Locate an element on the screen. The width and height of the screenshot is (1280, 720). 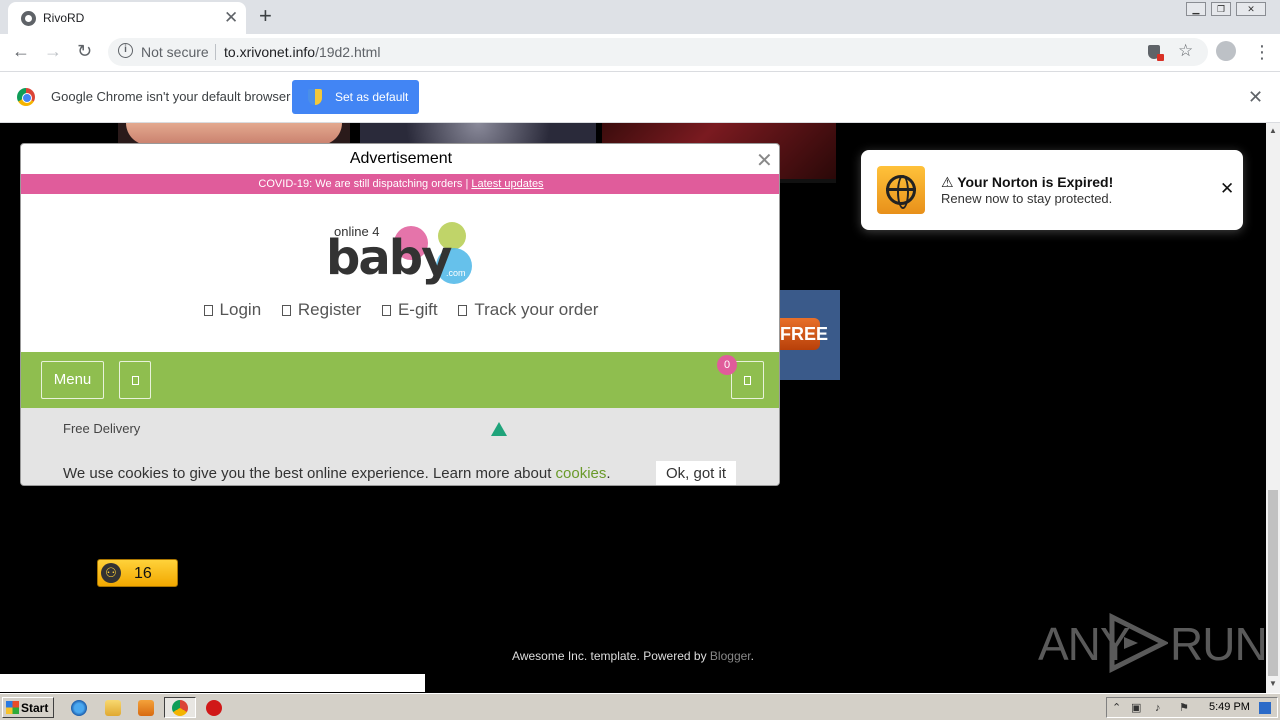
ad-title: Advertisement is located at coordinates (401, 158).